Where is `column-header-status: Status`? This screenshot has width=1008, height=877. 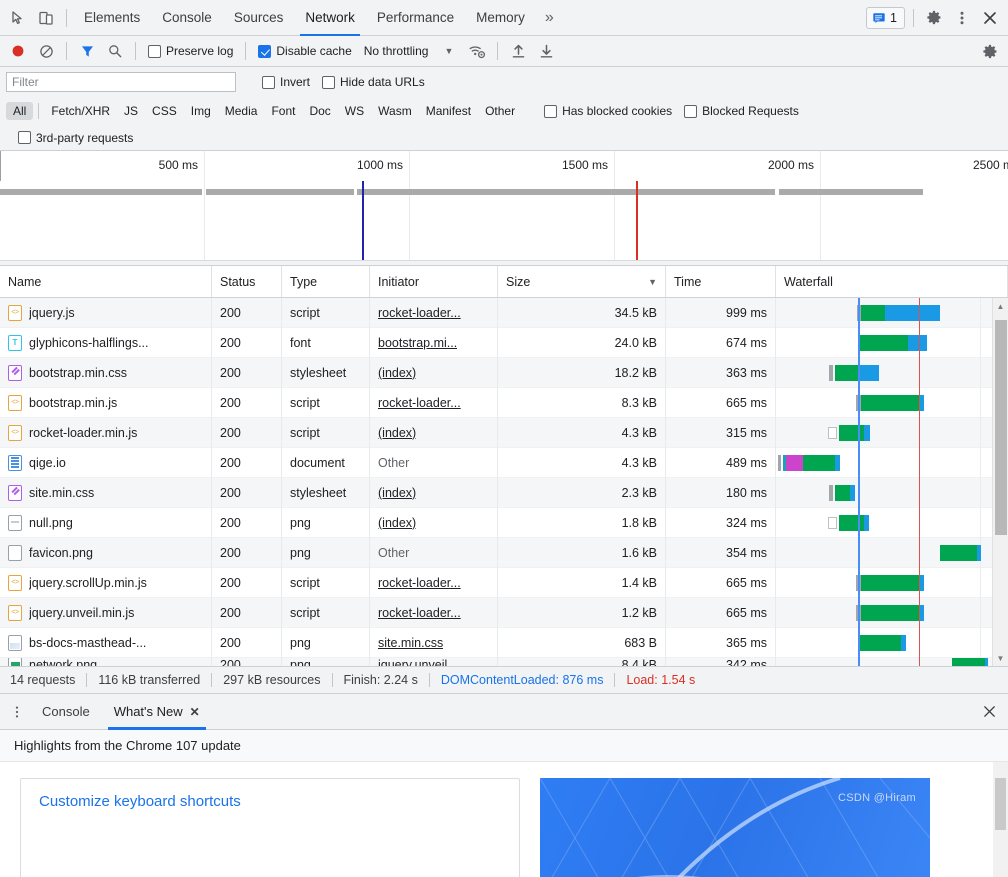
column-header-status: Status is located at coordinates (247, 281).